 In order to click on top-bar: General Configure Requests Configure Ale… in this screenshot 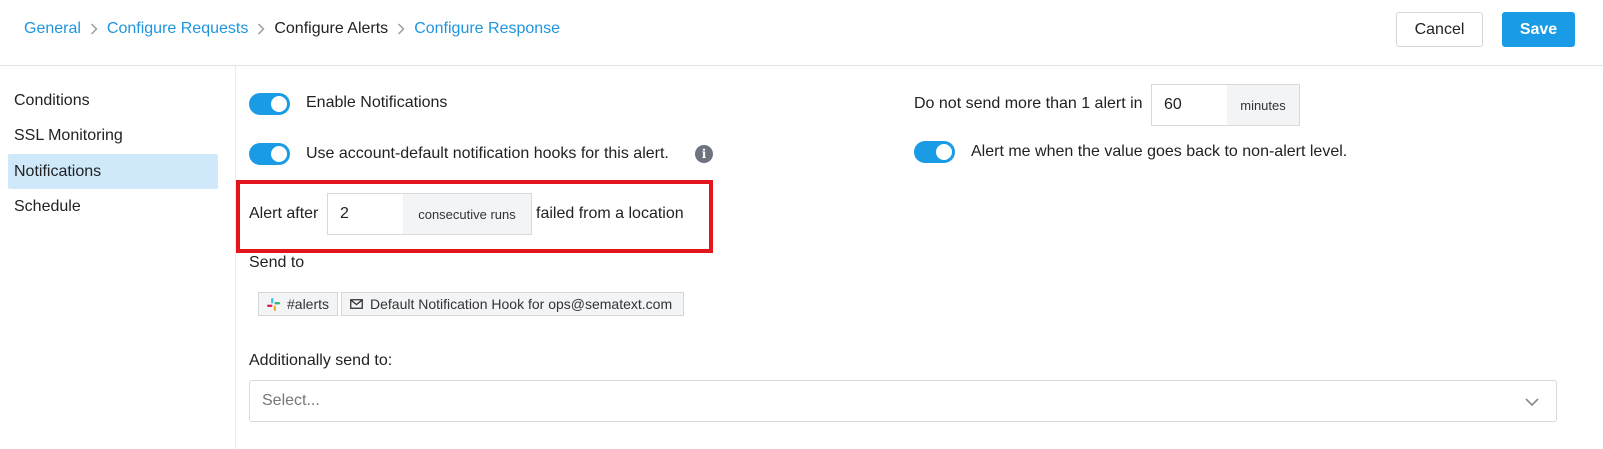, I will do `click(801, 33)`.